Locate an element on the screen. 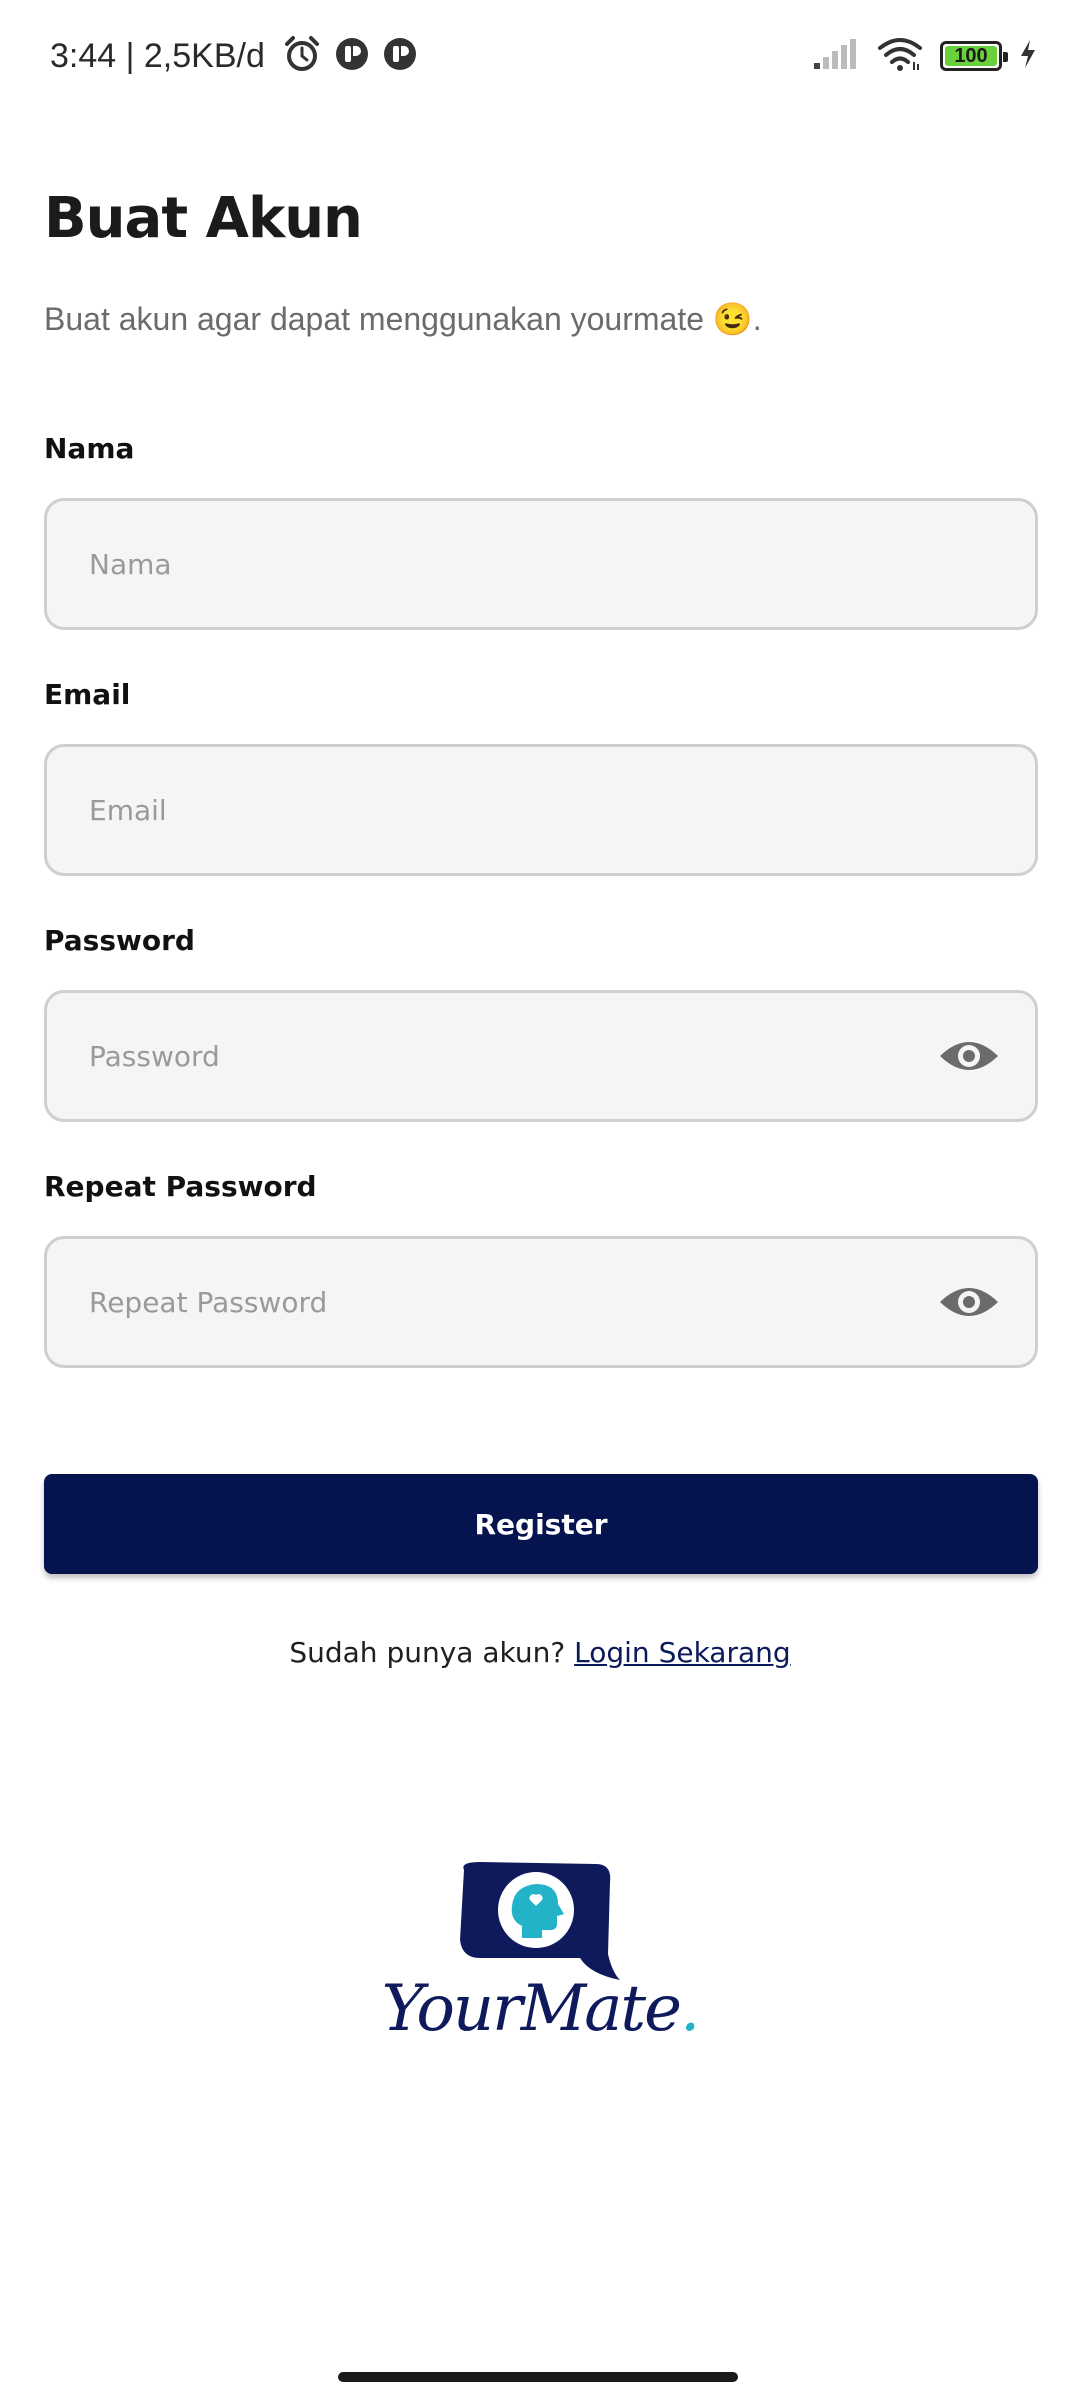  email-input is located at coordinates (541, 810).